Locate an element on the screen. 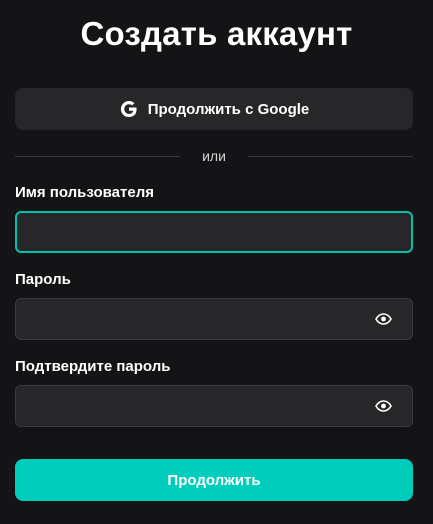 The height and width of the screenshot is (524, 433). continue-with-google-button: Продолжить с Google is located at coordinates (214, 109).